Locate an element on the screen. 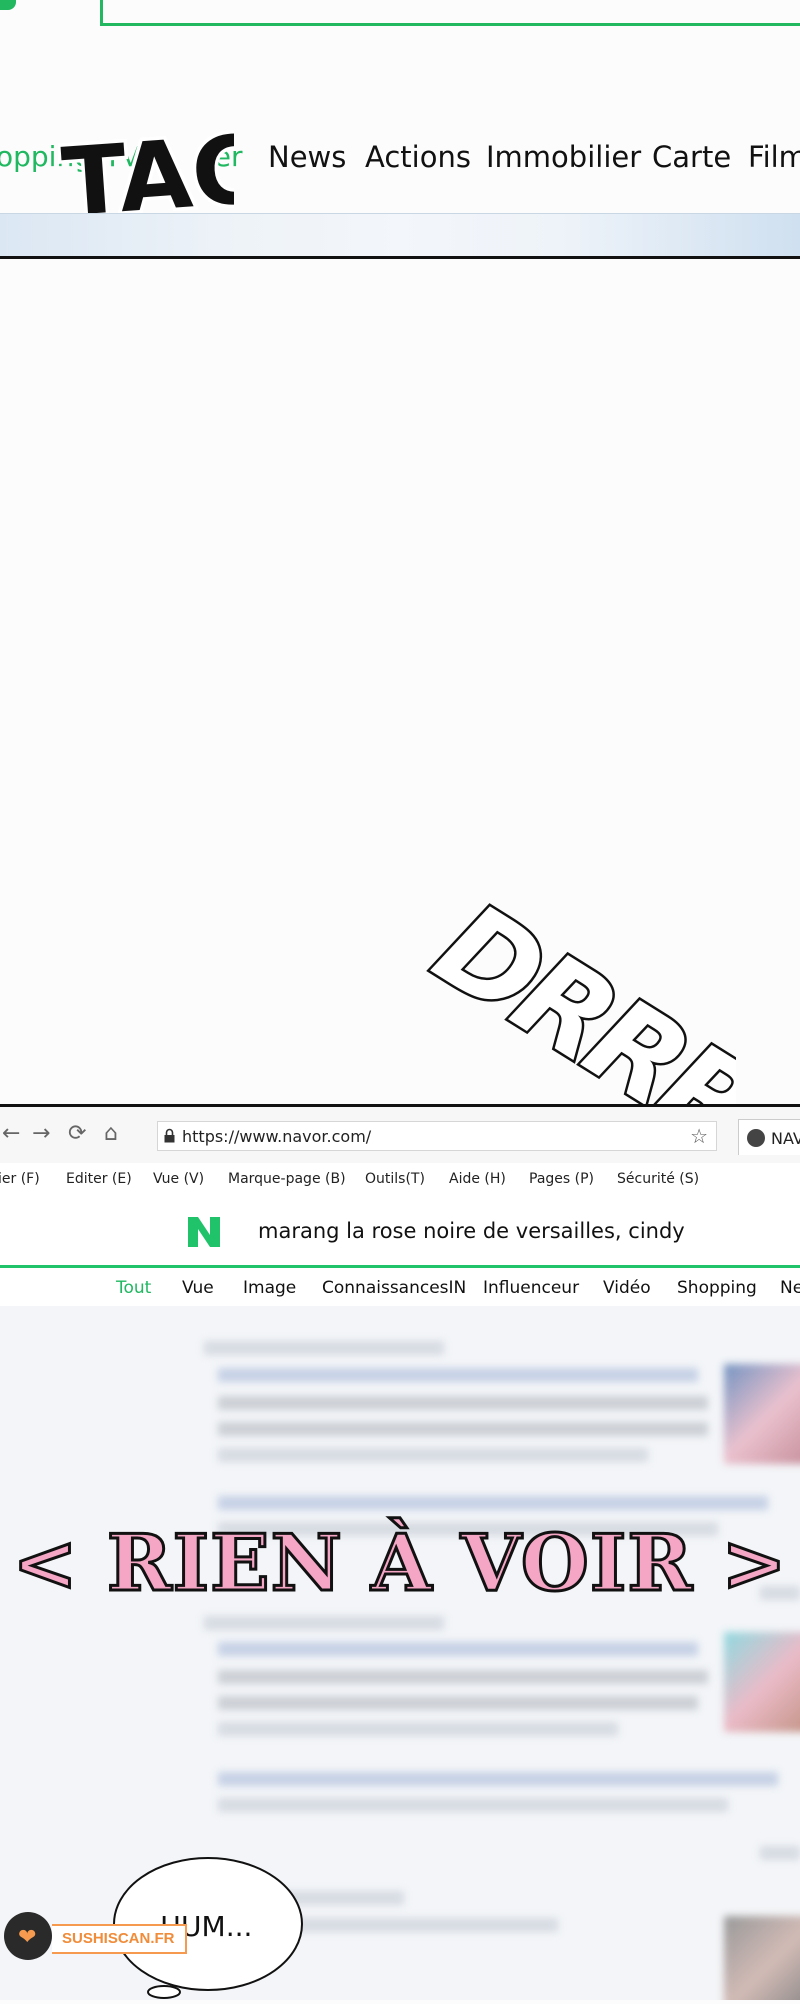 Image resolution: width=800 pixels, height=2004 pixels. browser-toolbar: ← → ⟳ ⌂ https://www.navor.com/ ☆ NAV is located at coordinates (400, 1135).